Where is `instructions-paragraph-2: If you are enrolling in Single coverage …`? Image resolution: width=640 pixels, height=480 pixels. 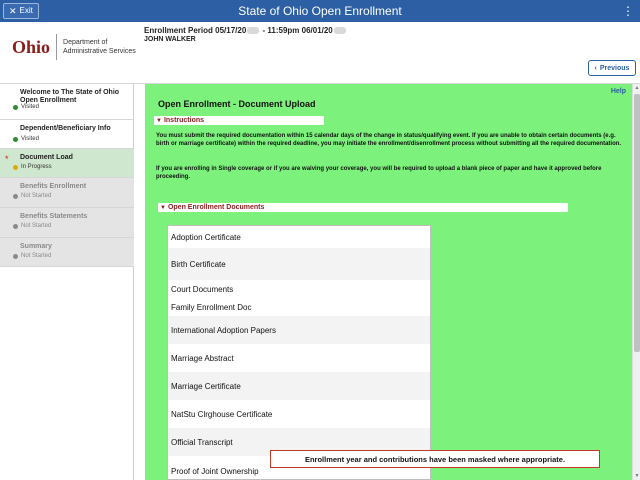 instructions-paragraph-2: If you are enrolling in Single coverage … is located at coordinates (379, 173).